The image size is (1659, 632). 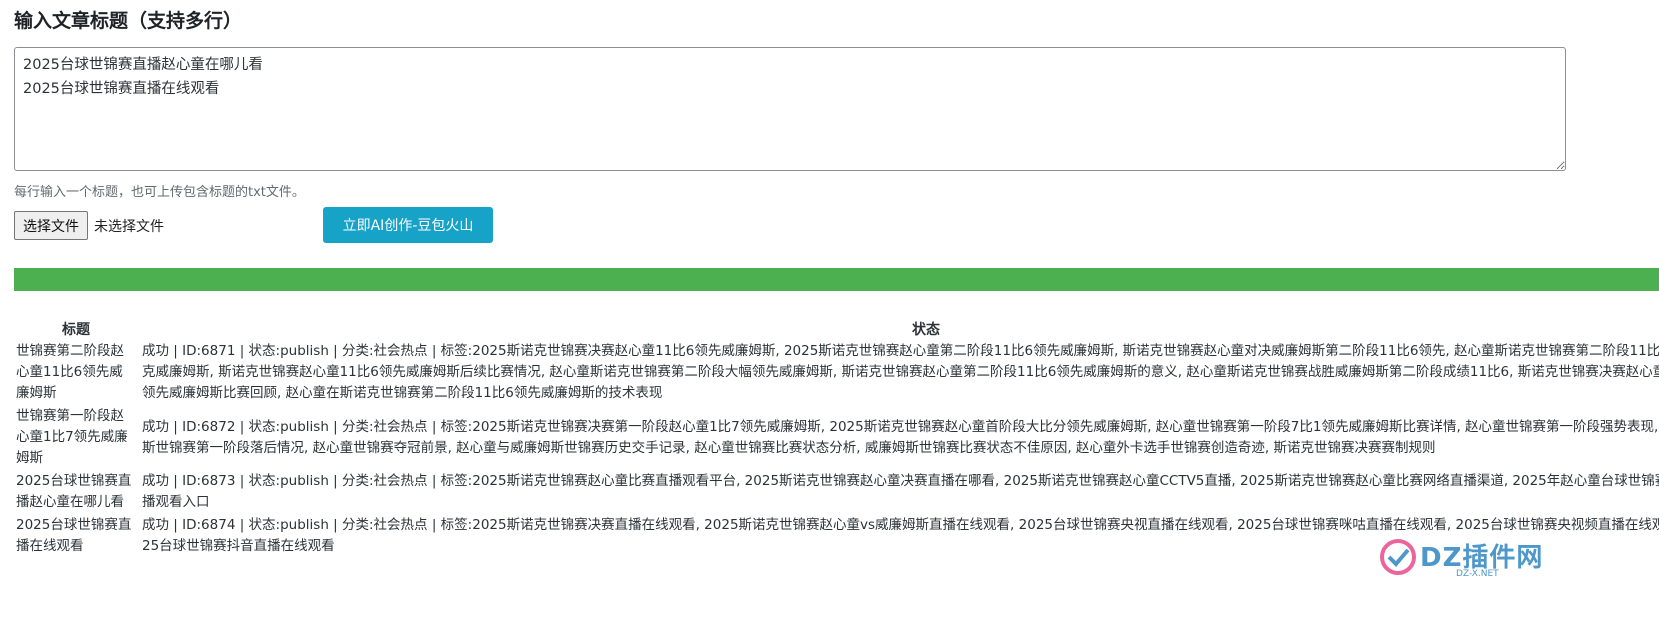 I want to click on watermark-subtext: DZ-X.NET, so click(x=1477, y=574).